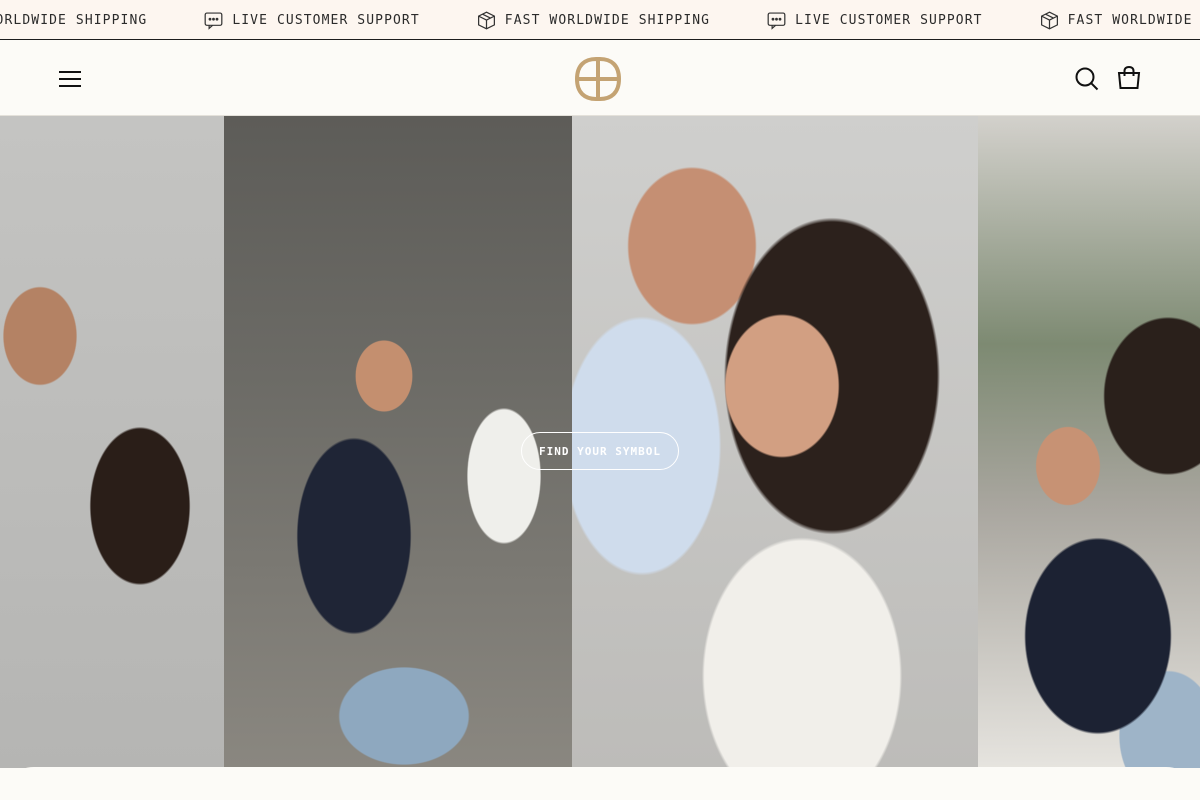  I want to click on brand-monogram-logo, so click(598, 79).